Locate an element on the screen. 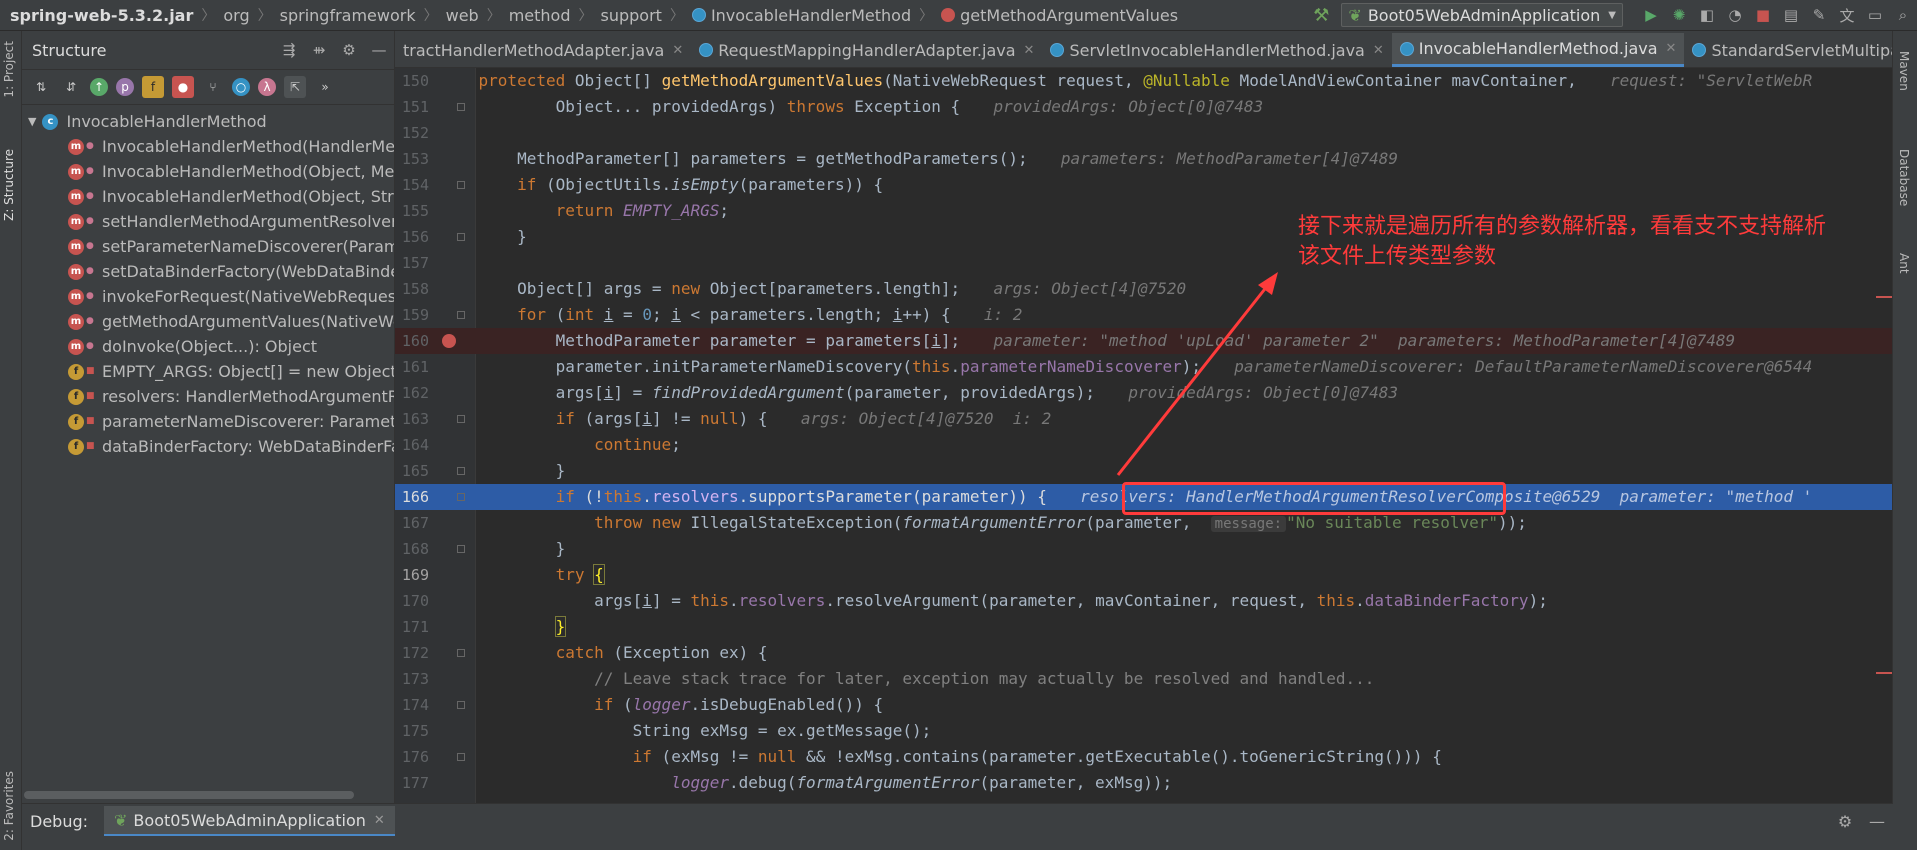  debug-bug-icon: ✺ is located at coordinates (1679, 15).